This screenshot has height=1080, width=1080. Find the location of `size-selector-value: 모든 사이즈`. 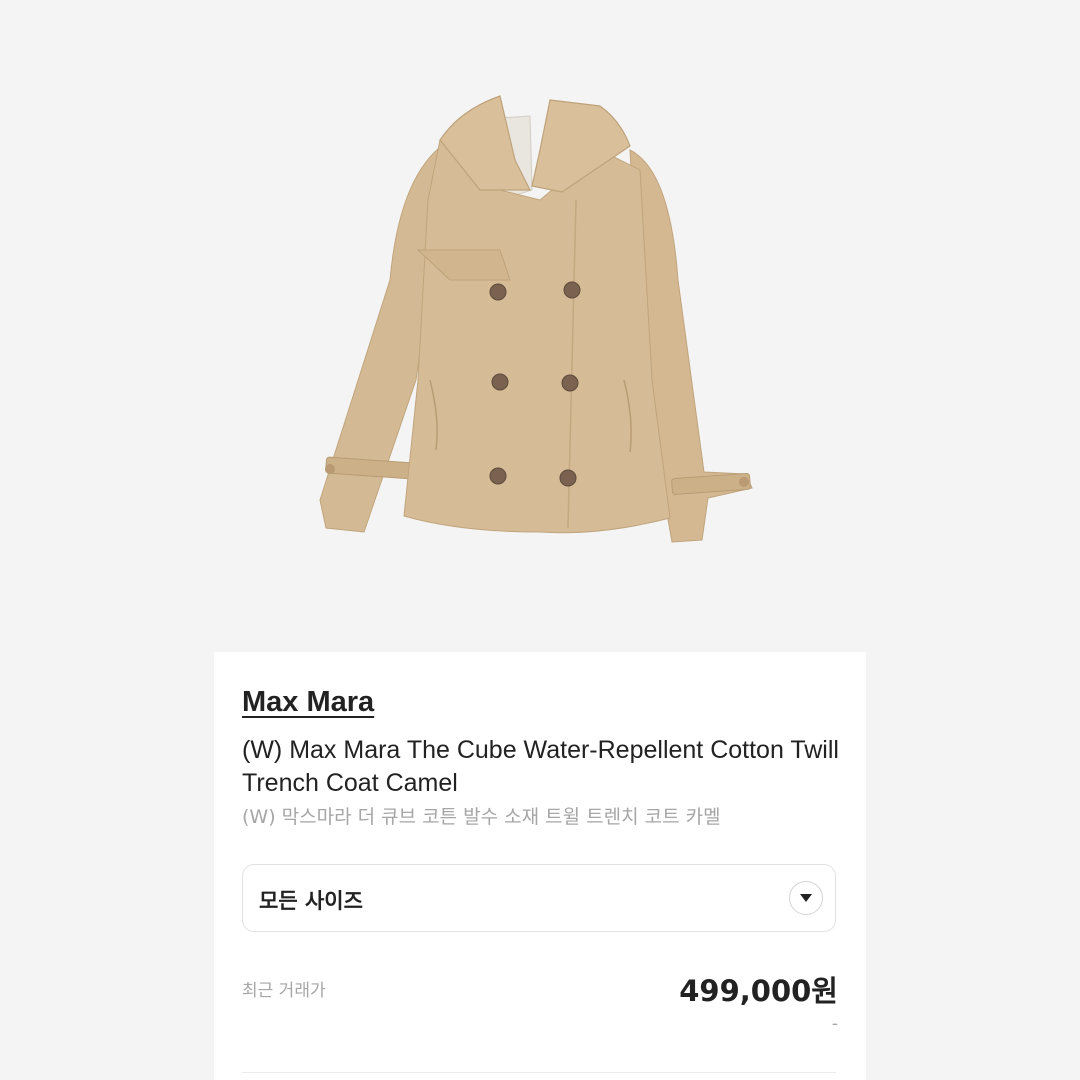

size-selector-value: 모든 사이즈 is located at coordinates (311, 901).